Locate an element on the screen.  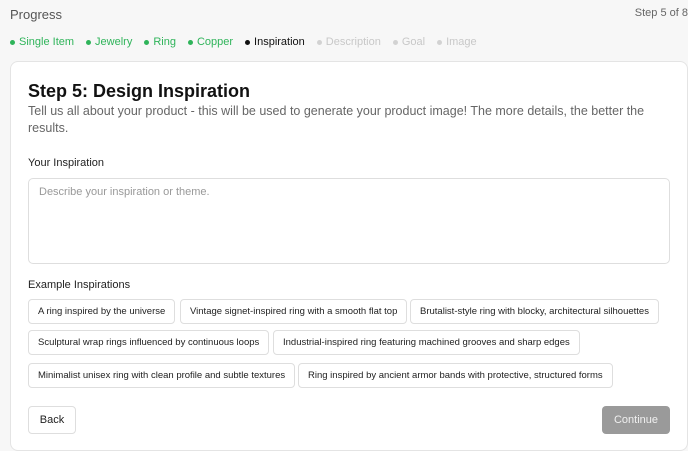
step-copper: Copper is located at coordinates (210, 42).